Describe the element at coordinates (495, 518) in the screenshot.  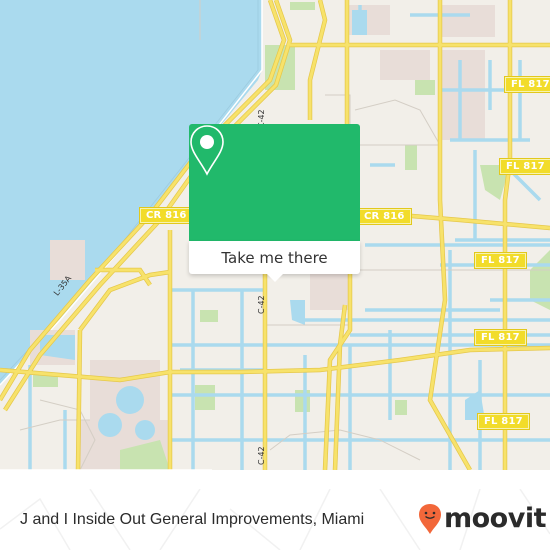
I see `moovit-wordmark: moovit` at that location.